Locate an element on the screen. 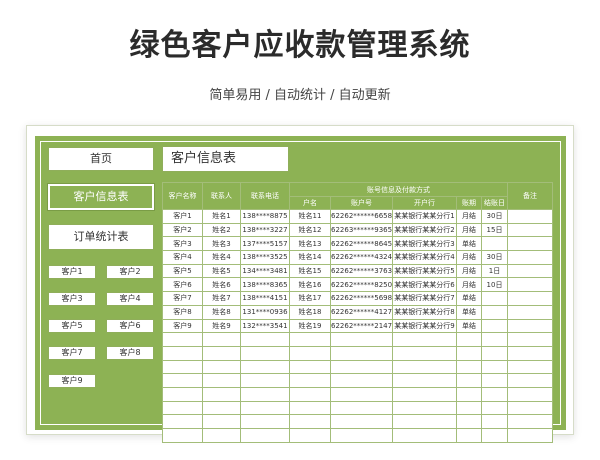 The width and height of the screenshot is (600, 460). table-cell: 62262******8645 is located at coordinates (361, 244).